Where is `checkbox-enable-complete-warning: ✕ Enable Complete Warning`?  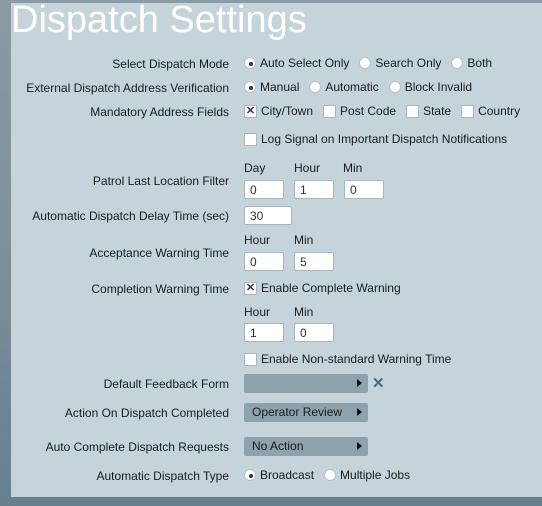
checkbox-enable-complete-warning: ✕ Enable Complete Warning is located at coordinates (322, 288).